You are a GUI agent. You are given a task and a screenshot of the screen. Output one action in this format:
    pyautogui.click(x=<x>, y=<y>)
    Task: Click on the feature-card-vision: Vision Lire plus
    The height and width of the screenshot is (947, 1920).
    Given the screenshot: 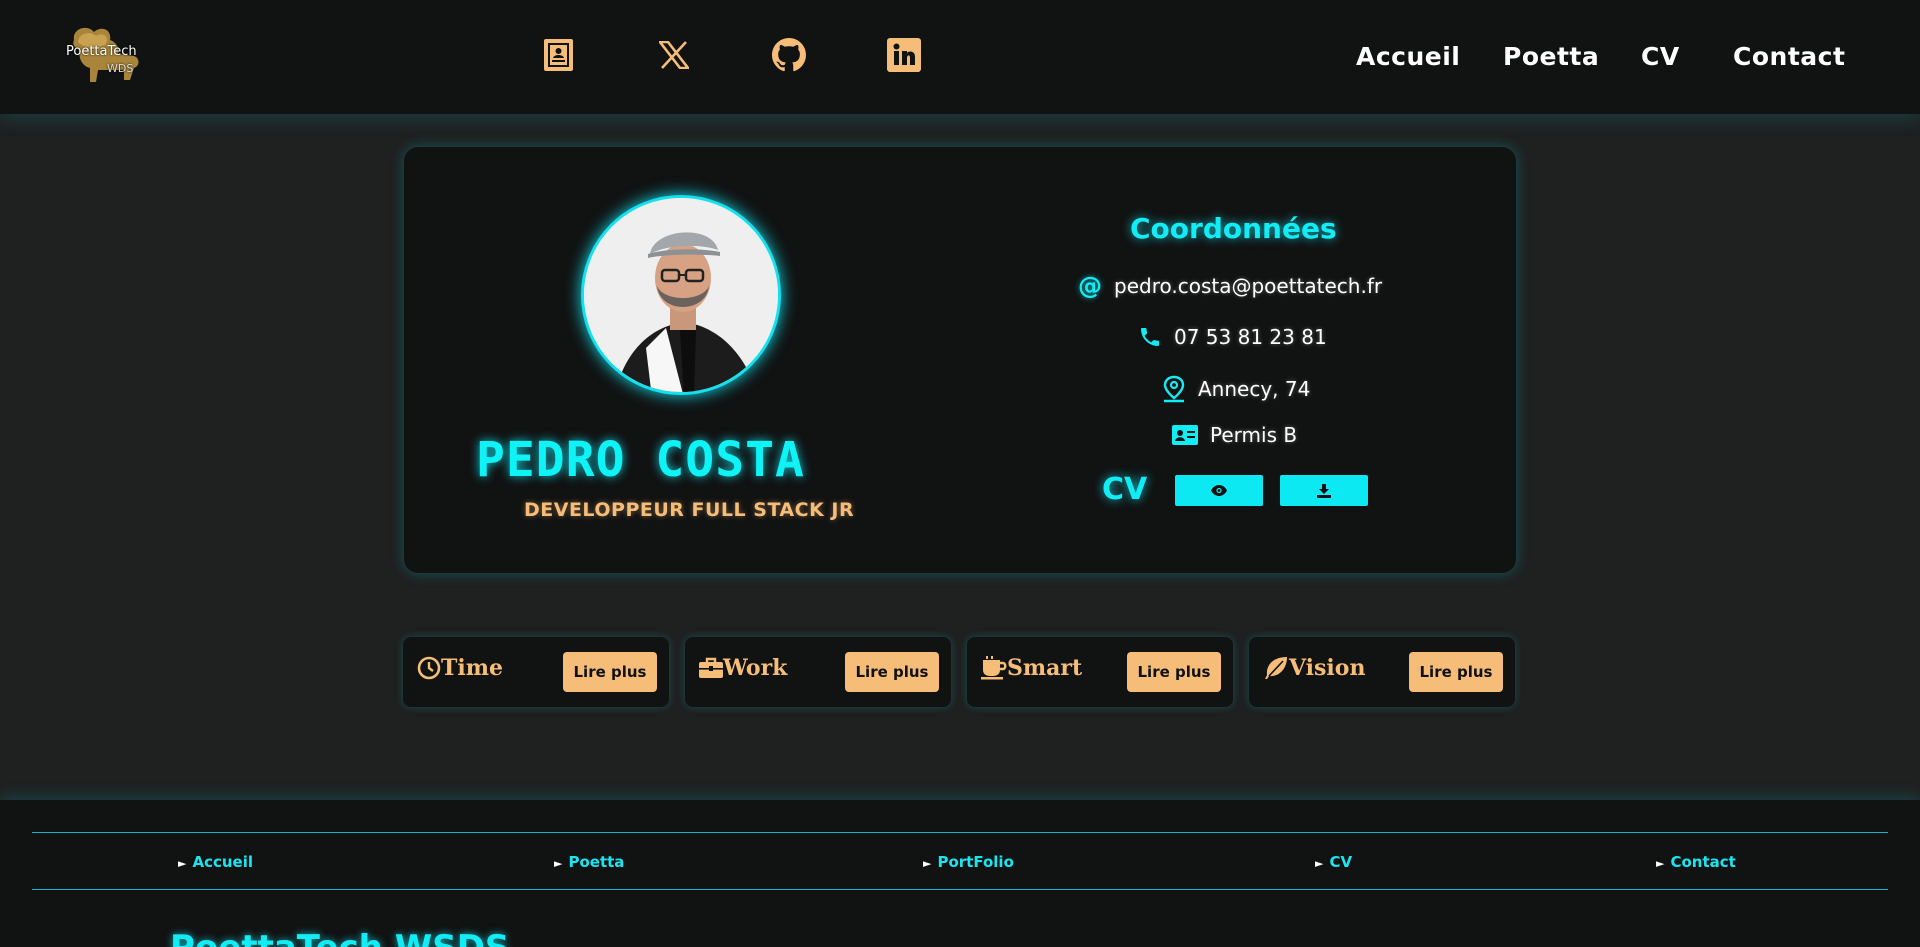 What is the action you would take?
    pyautogui.click(x=1382, y=672)
    